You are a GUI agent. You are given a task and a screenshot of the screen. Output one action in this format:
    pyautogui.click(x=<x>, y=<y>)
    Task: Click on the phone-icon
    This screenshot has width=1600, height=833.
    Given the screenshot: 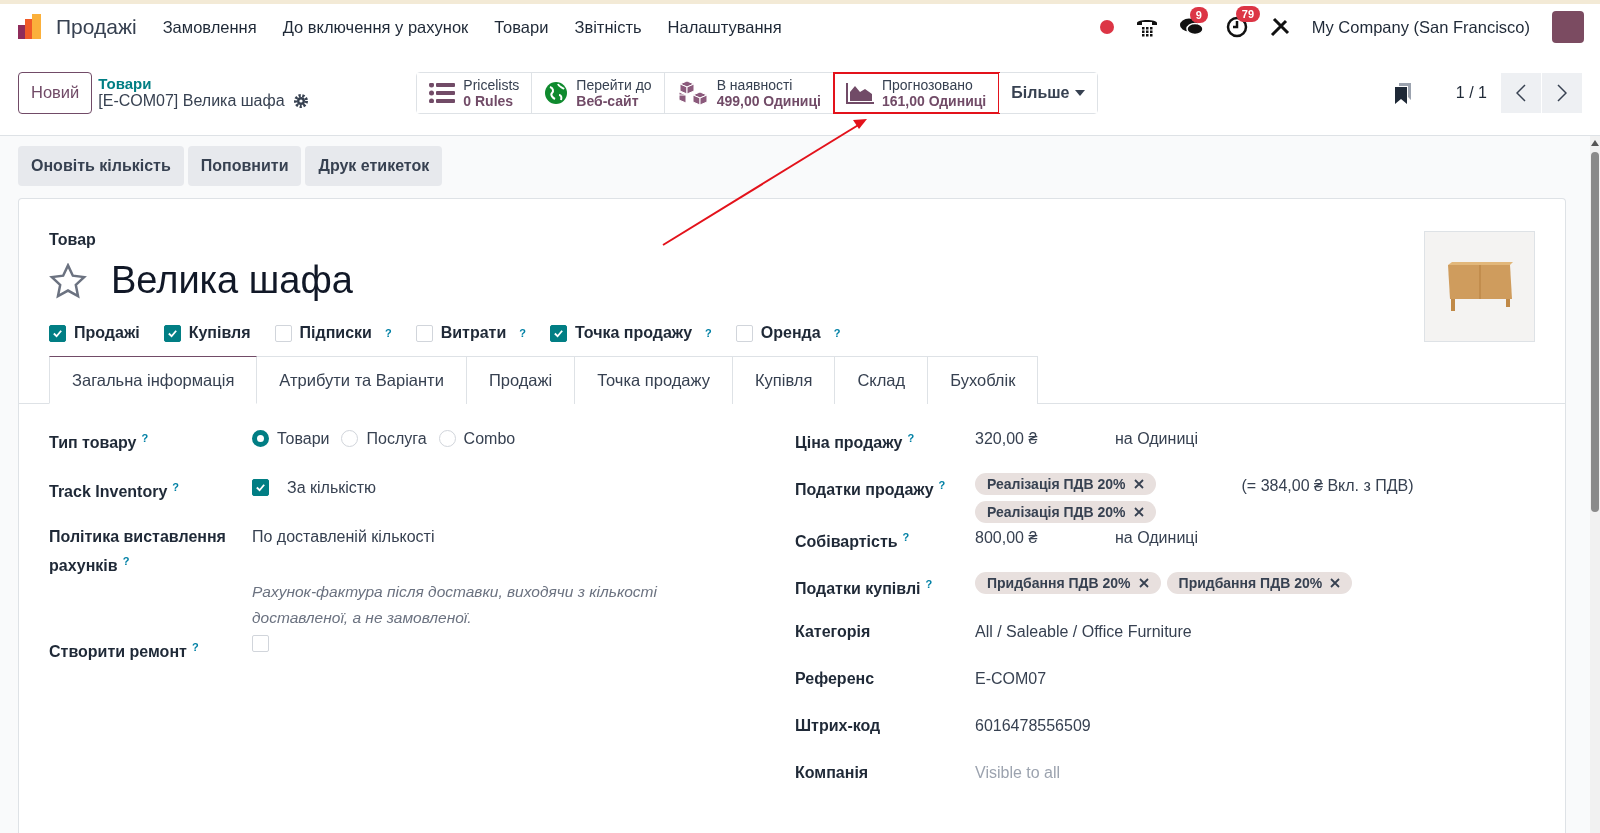 What is the action you would take?
    pyautogui.click(x=1146, y=27)
    